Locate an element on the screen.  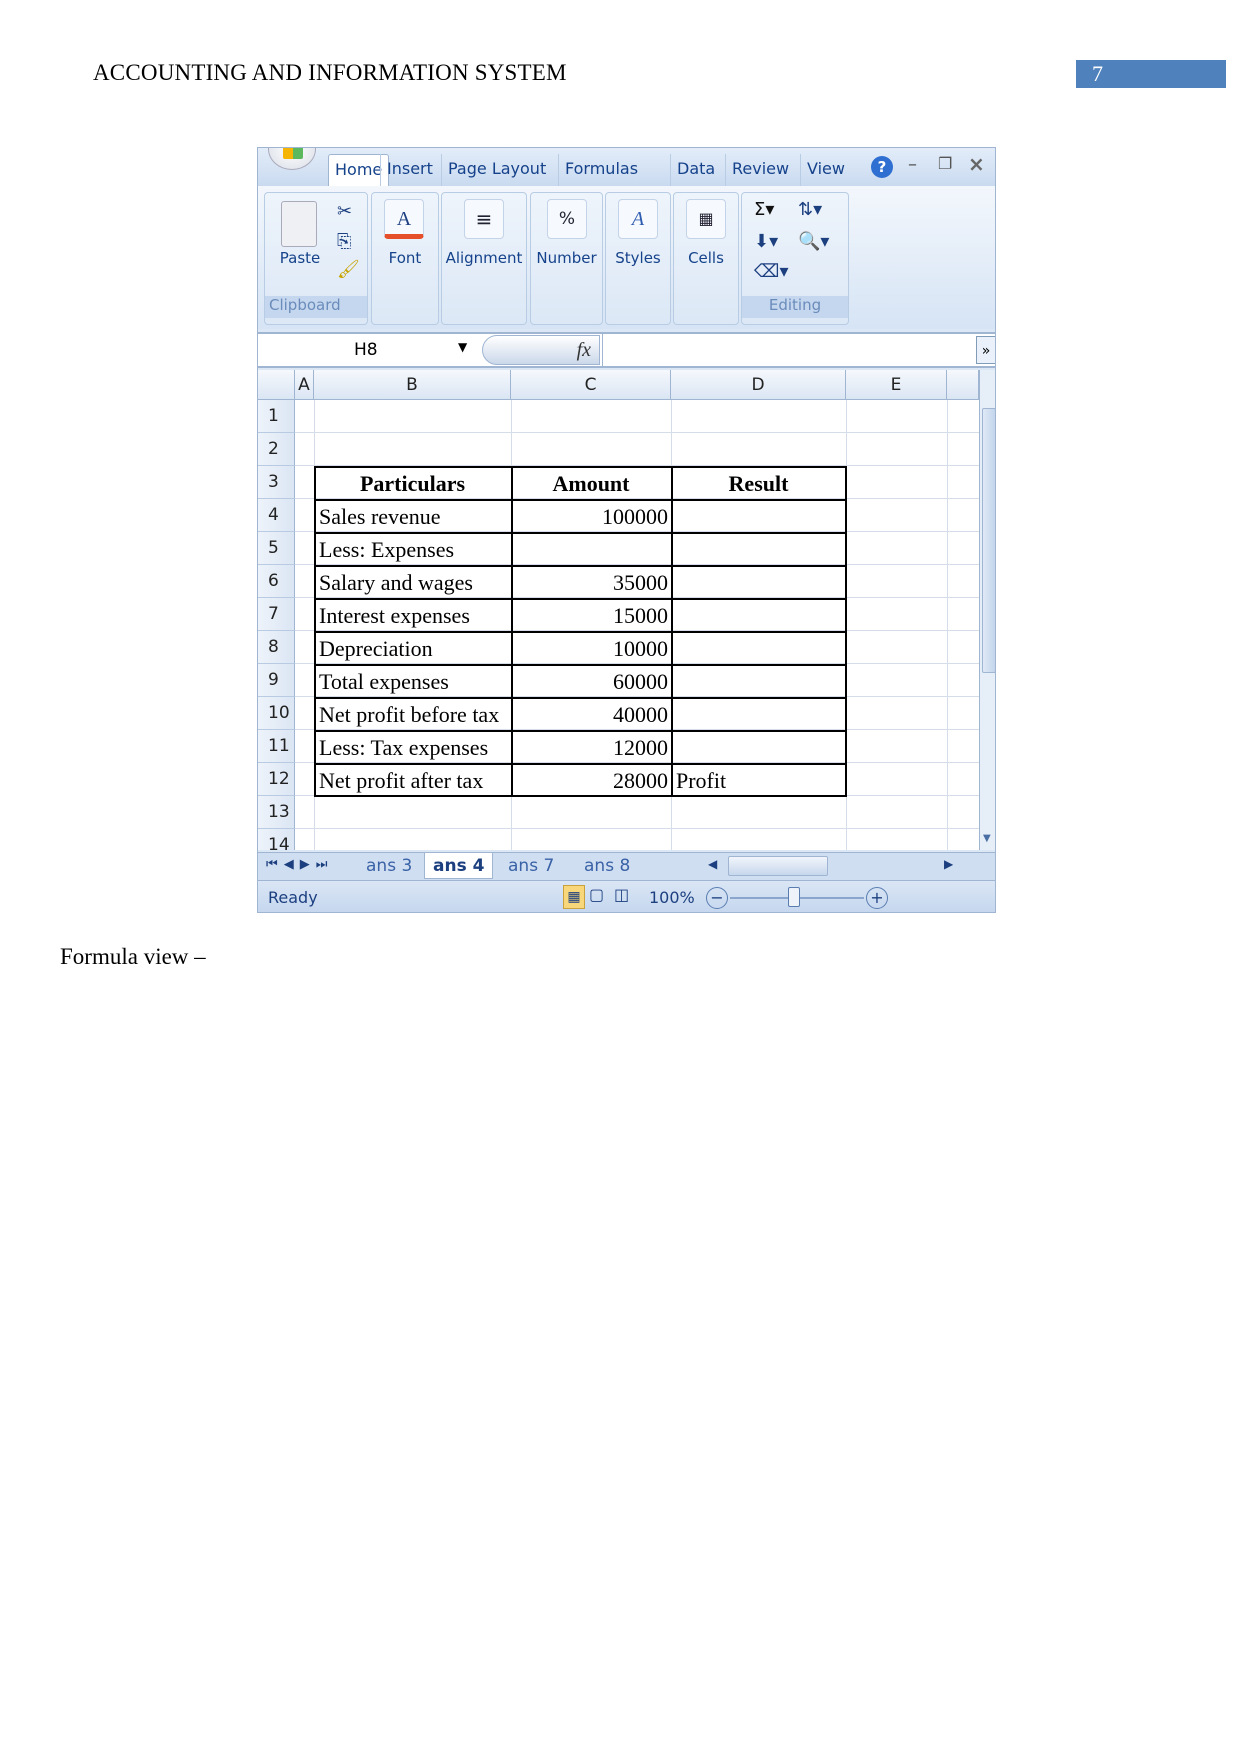
row-header-4: 4 is located at coordinates (276, 515).